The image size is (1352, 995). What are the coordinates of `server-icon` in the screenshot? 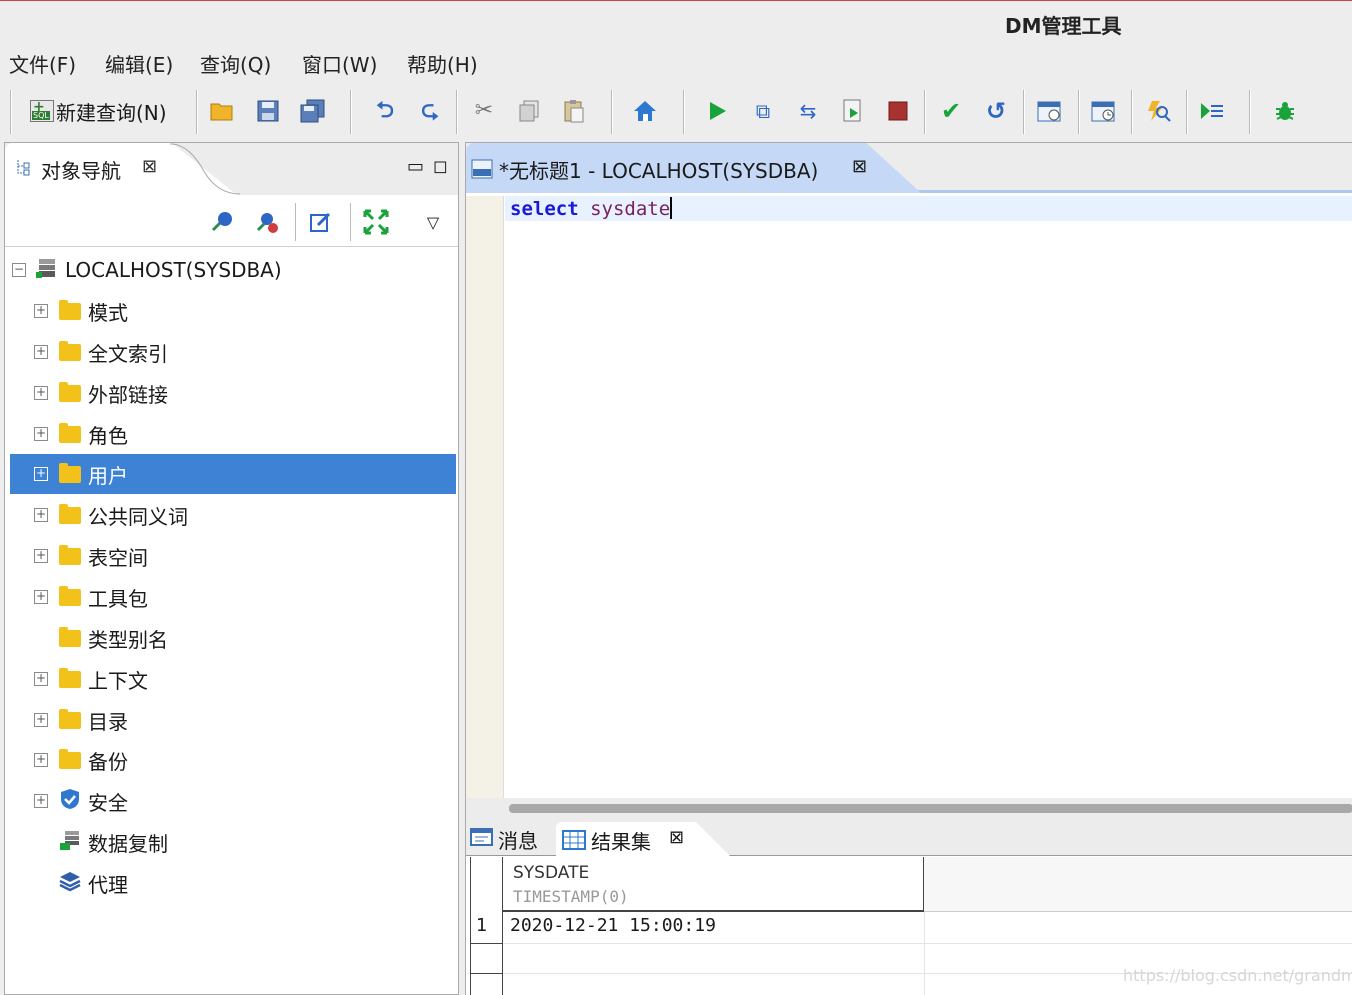 It's located at (46, 270).